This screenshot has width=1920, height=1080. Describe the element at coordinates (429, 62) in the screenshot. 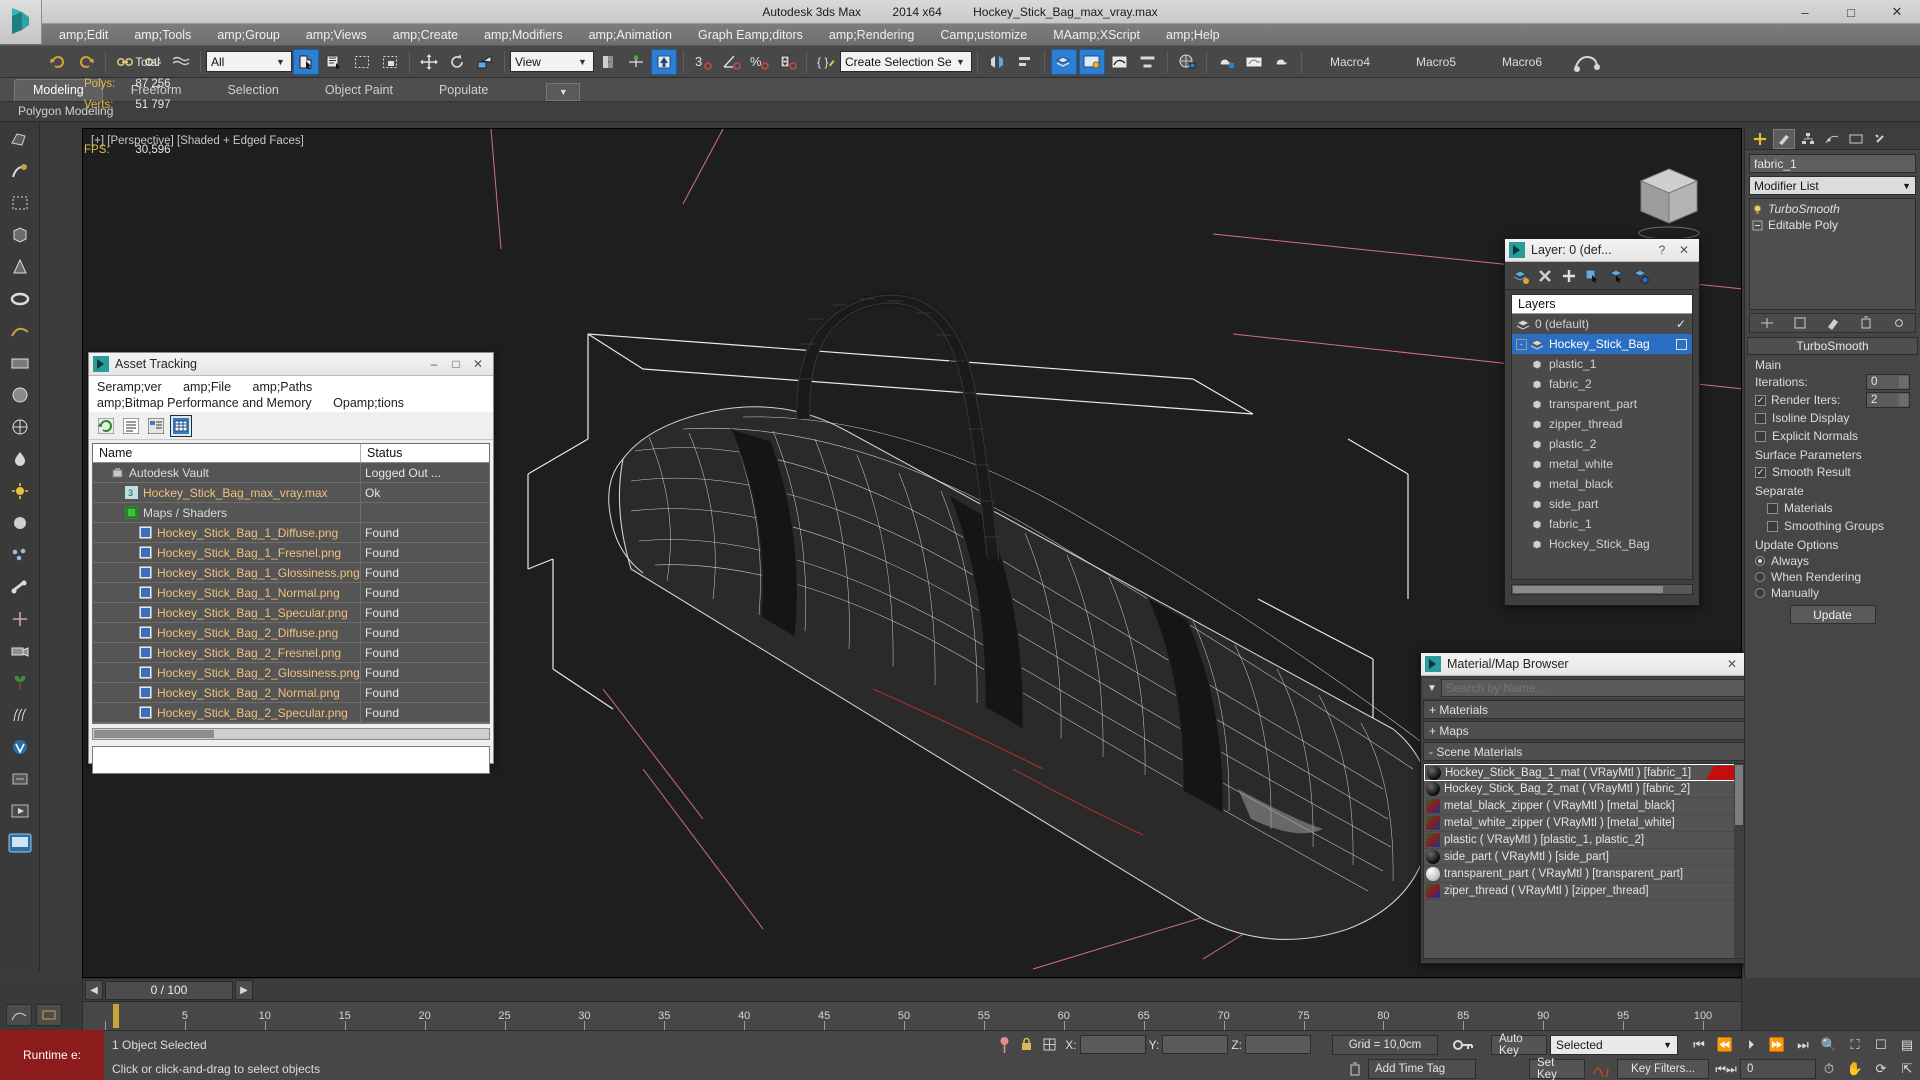

I see `select-and-move-icon` at that location.